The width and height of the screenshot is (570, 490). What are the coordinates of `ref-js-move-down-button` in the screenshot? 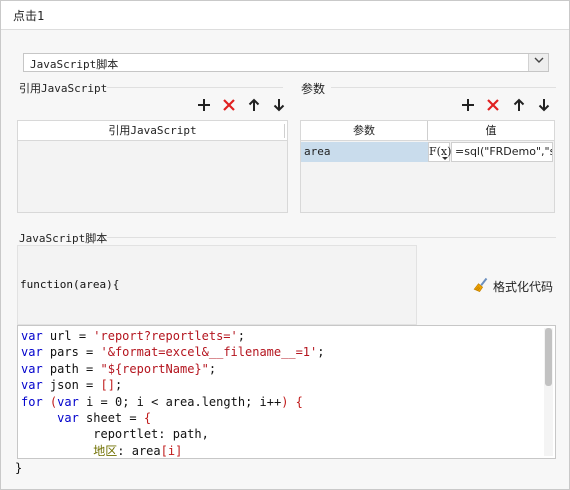 It's located at (279, 106).